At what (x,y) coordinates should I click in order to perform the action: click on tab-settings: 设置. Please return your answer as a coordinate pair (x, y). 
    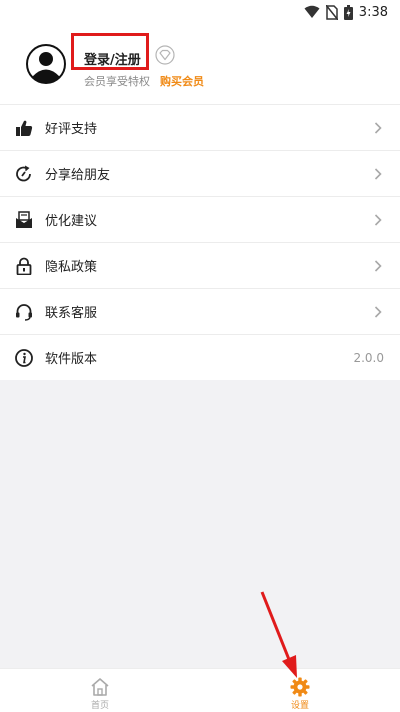
    Looking at the image, I should click on (300, 690).